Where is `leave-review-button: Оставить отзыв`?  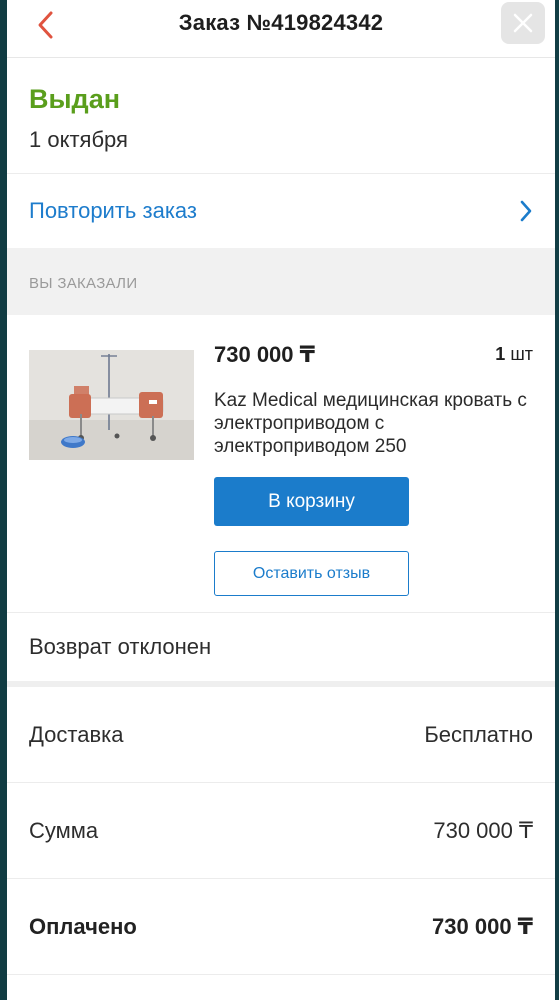
leave-review-button: Оставить отзыв is located at coordinates (311, 573).